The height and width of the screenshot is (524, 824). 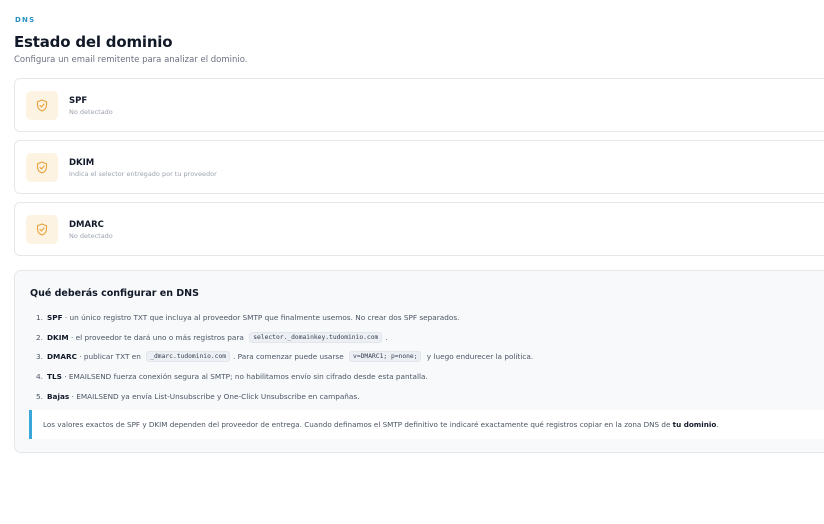 What do you see at coordinates (316, 337) in the screenshot?
I see `dkim-record-code: selector._domainkey.tudominio.com` at bounding box center [316, 337].